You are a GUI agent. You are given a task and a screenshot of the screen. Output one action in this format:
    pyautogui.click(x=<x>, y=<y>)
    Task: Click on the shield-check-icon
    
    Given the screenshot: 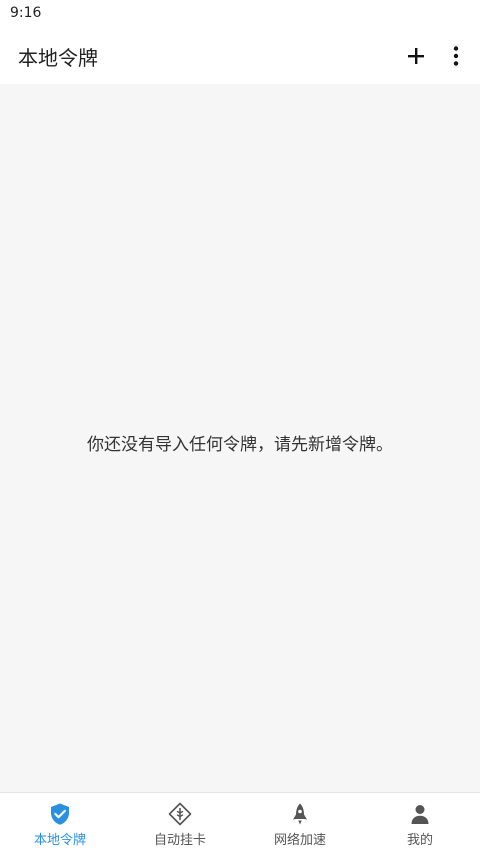 What is the action you would take?
    pyautogui.click(x=60, y=814)
    